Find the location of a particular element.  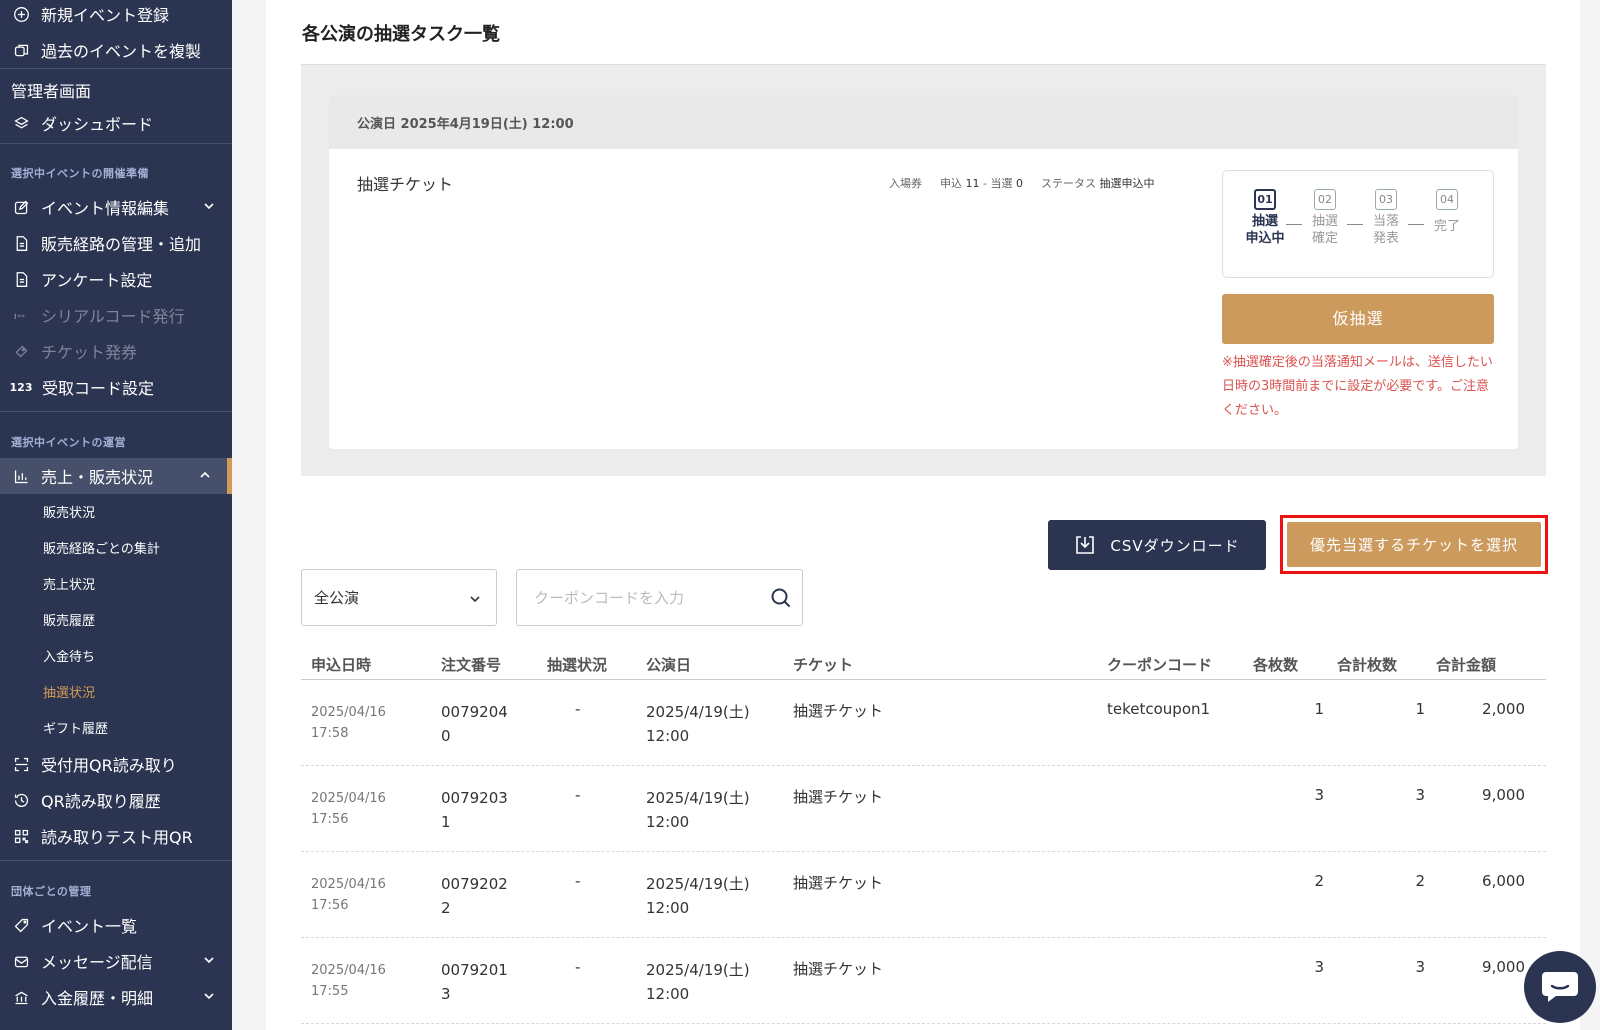

page-title: 各公演の抽選タスク一覧 is located at coordinates (401, 34).